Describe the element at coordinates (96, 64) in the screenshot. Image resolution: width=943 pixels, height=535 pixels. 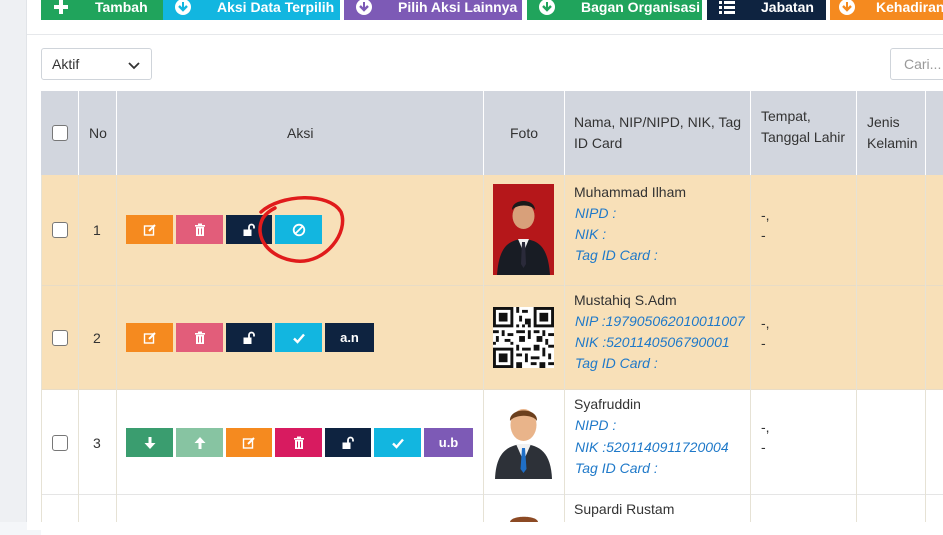
I see `status-filter-select: Aktif` at that location.